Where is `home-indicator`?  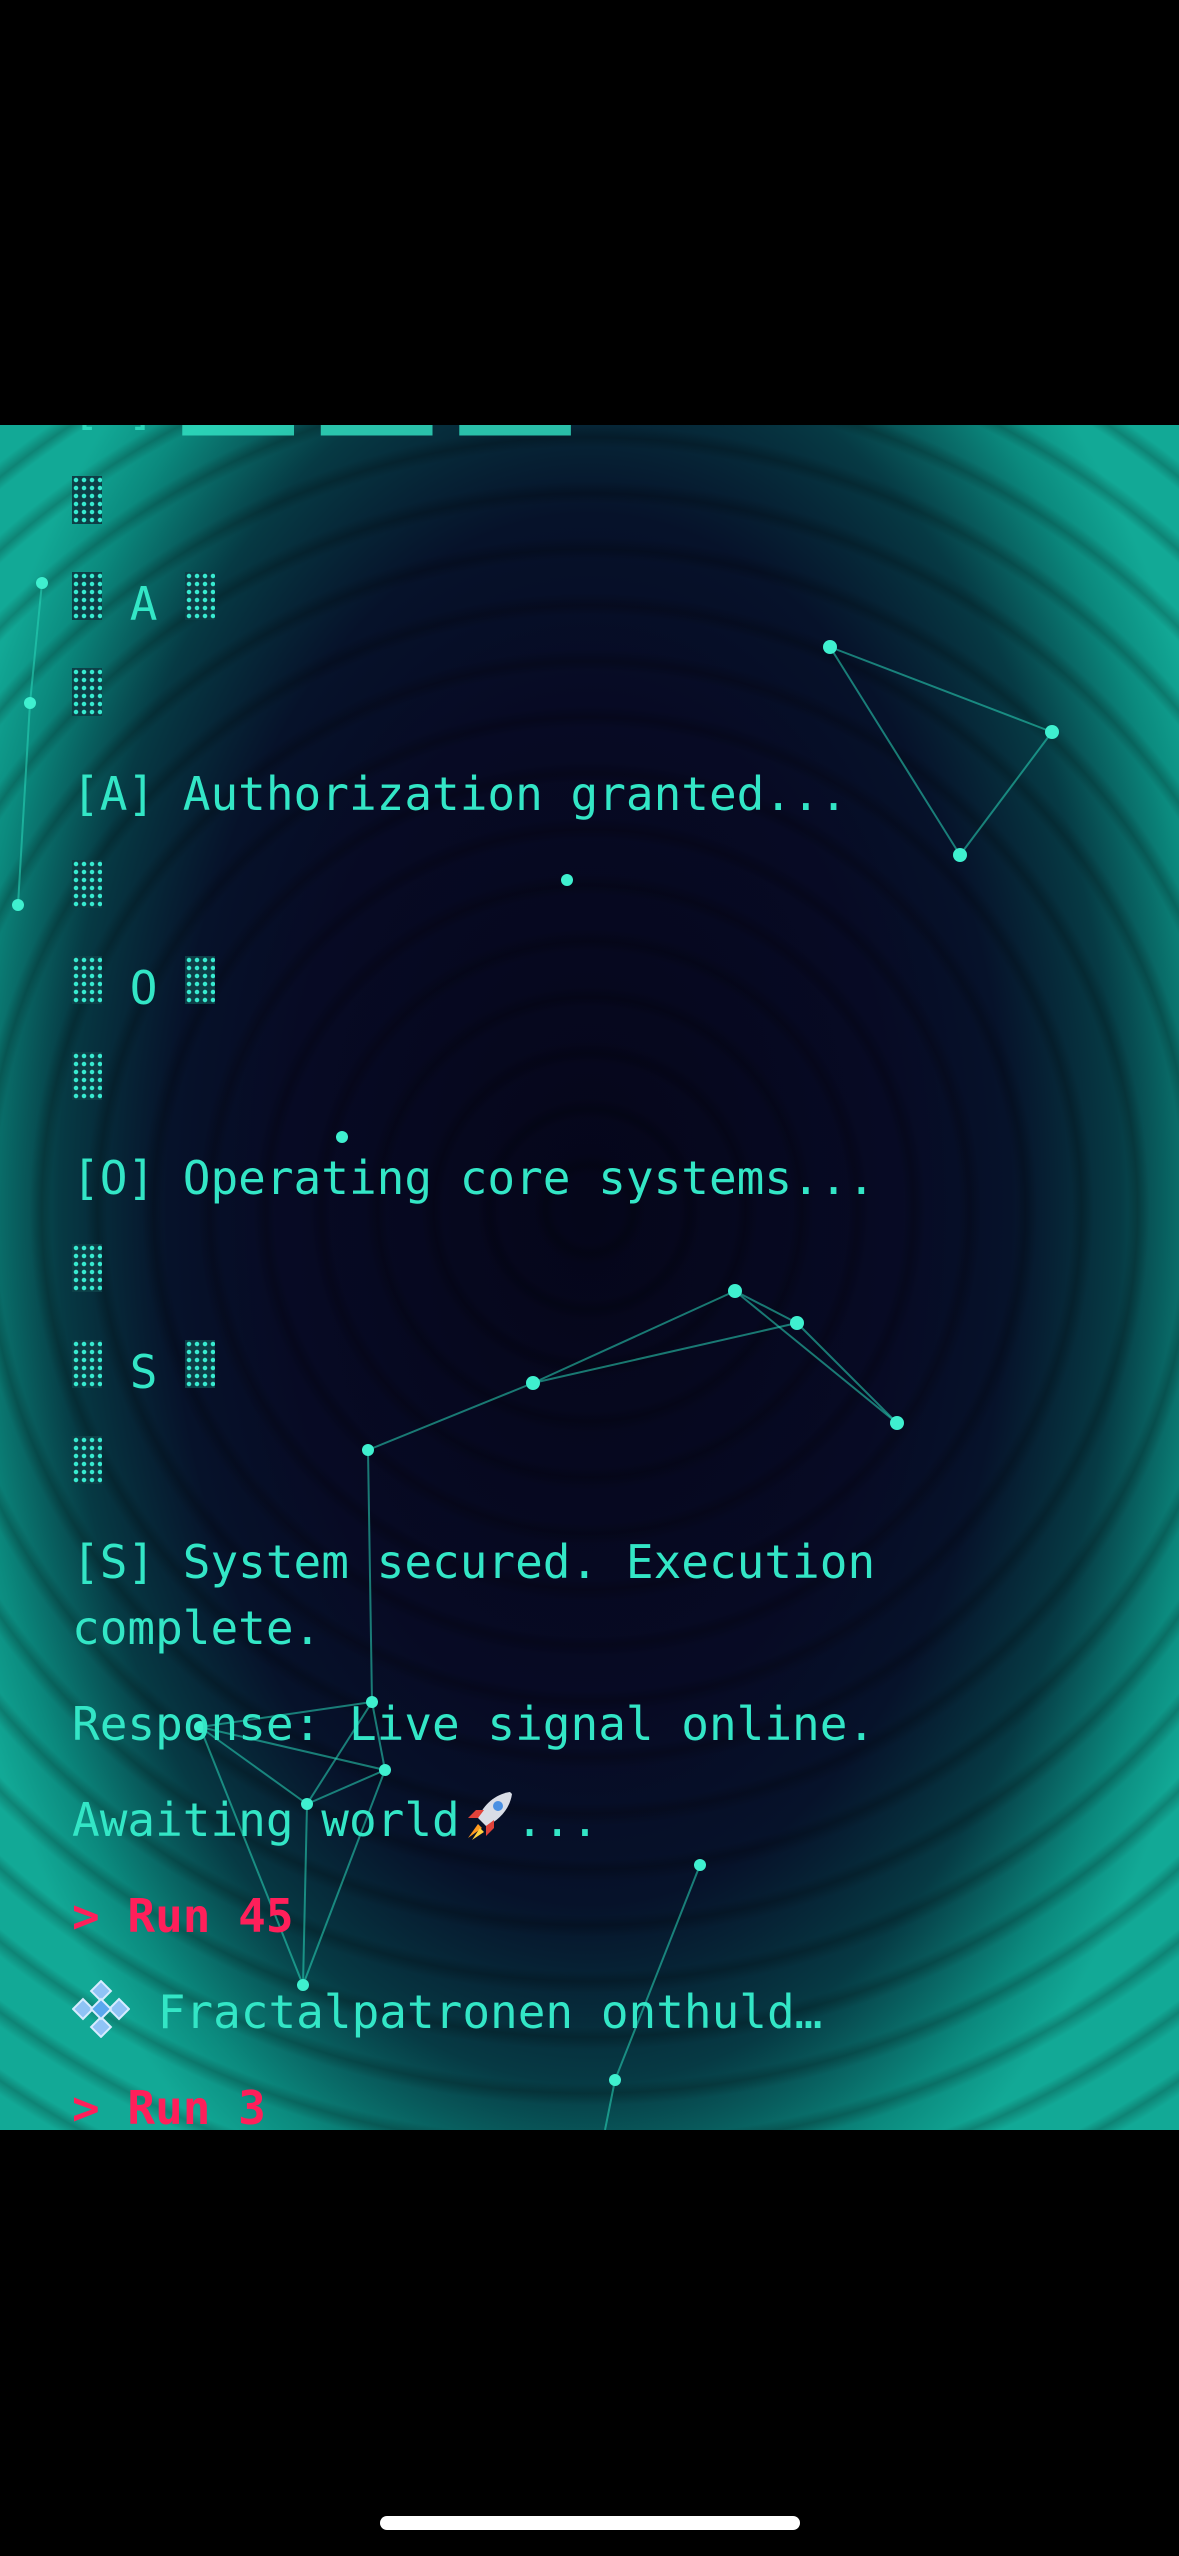
home-indicator is located at coordinates (590, 2523).